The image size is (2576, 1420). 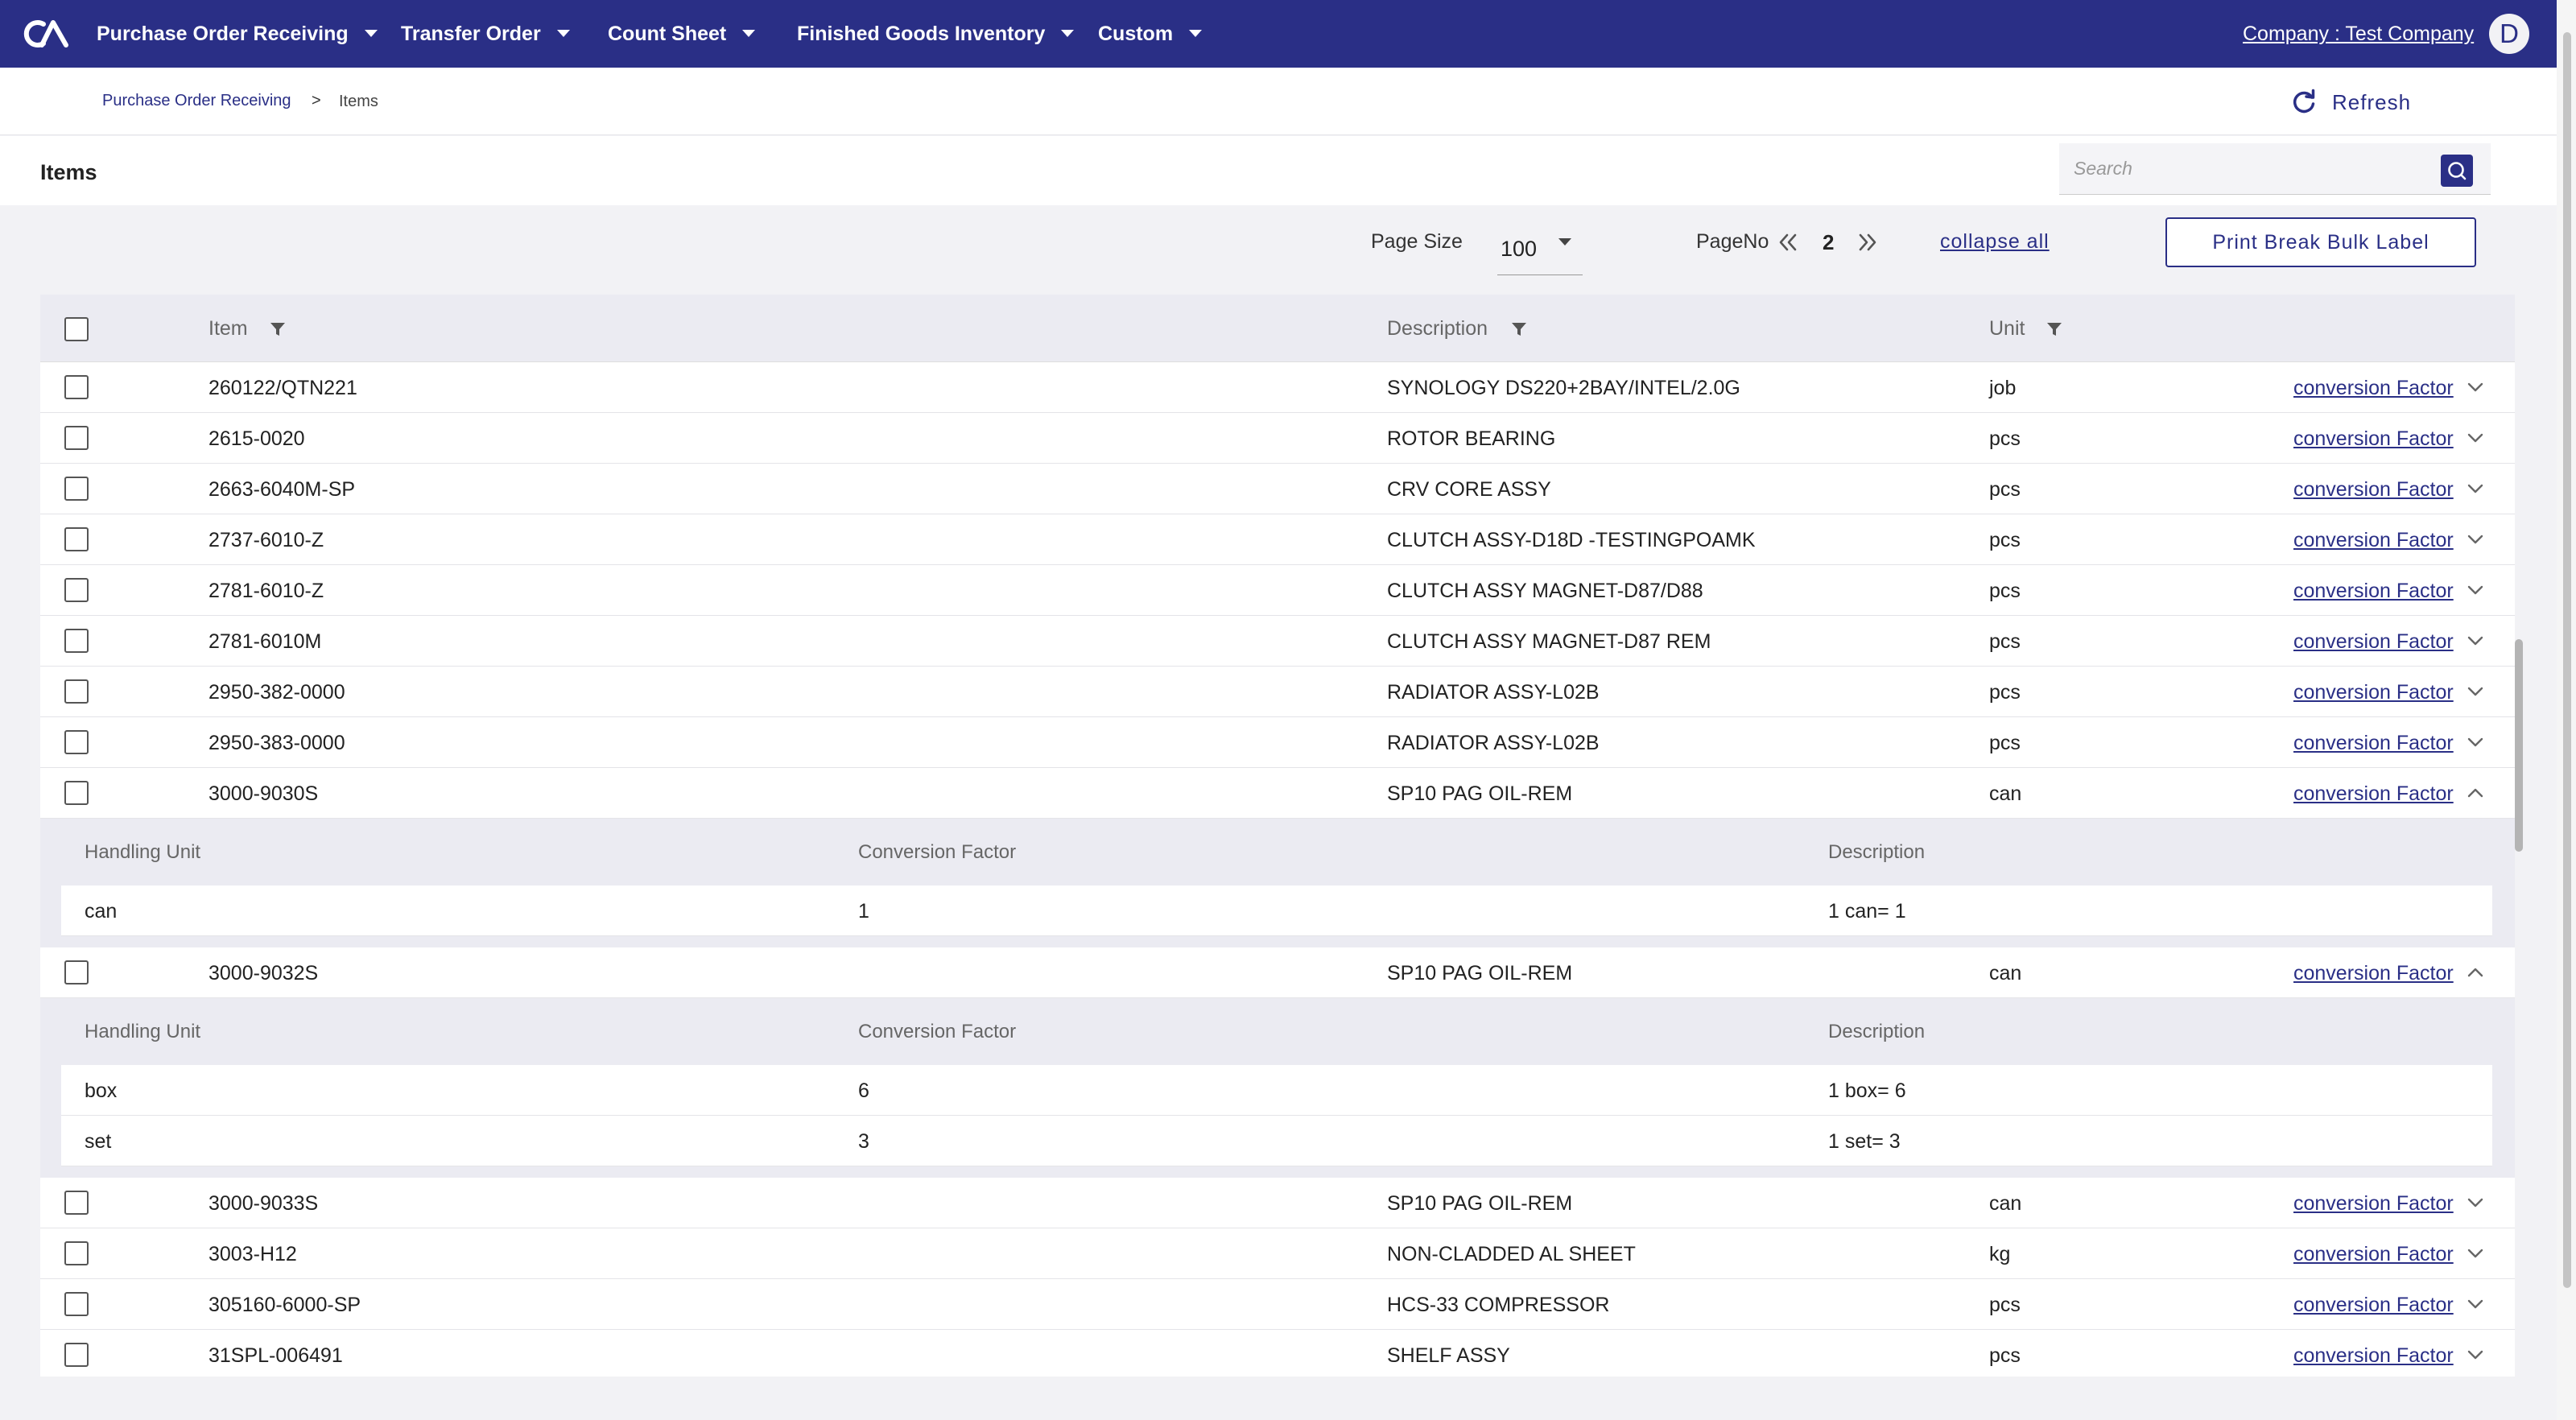 What do you see at coordinates (1540, 250) in the screenshot?
I see `page-size-select: 100` at bounding box center [1540, 250].